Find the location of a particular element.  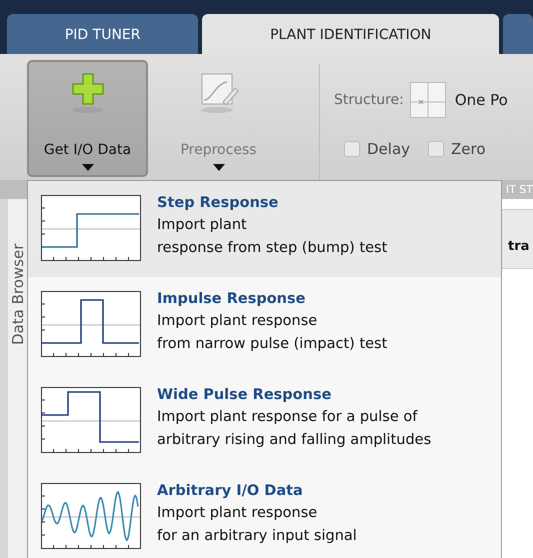

tab: PLANT IDENTIFICATION is located at coordinates (350, 34).